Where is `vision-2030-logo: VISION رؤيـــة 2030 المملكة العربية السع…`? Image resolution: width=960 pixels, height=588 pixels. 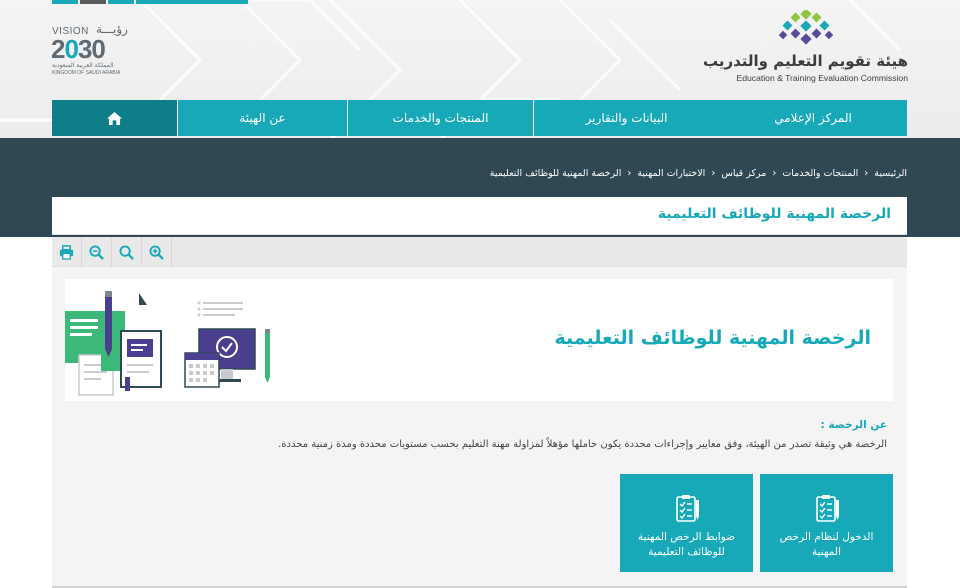 vision-2030-logo: VISION رؤيـــة 2030 المملكة العربية السع… is located at coordinates (90, 50).